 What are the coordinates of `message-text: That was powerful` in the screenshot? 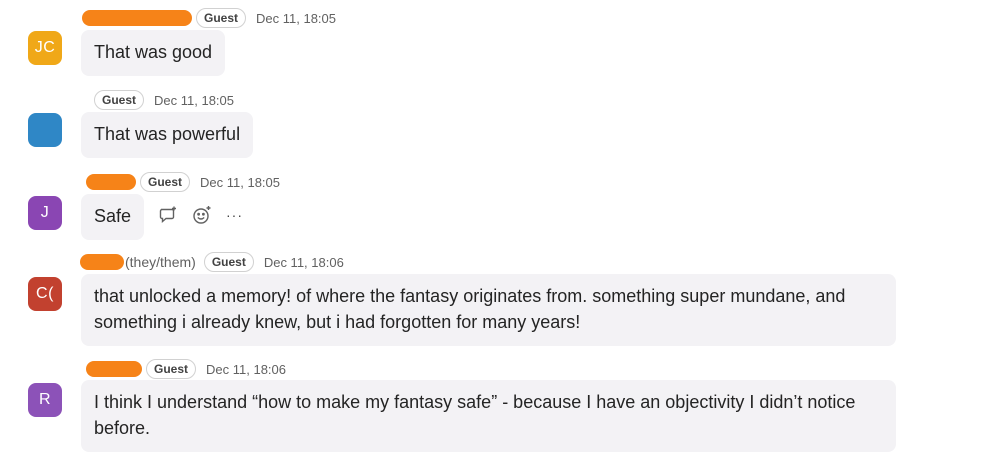 It's located at (167, 134).